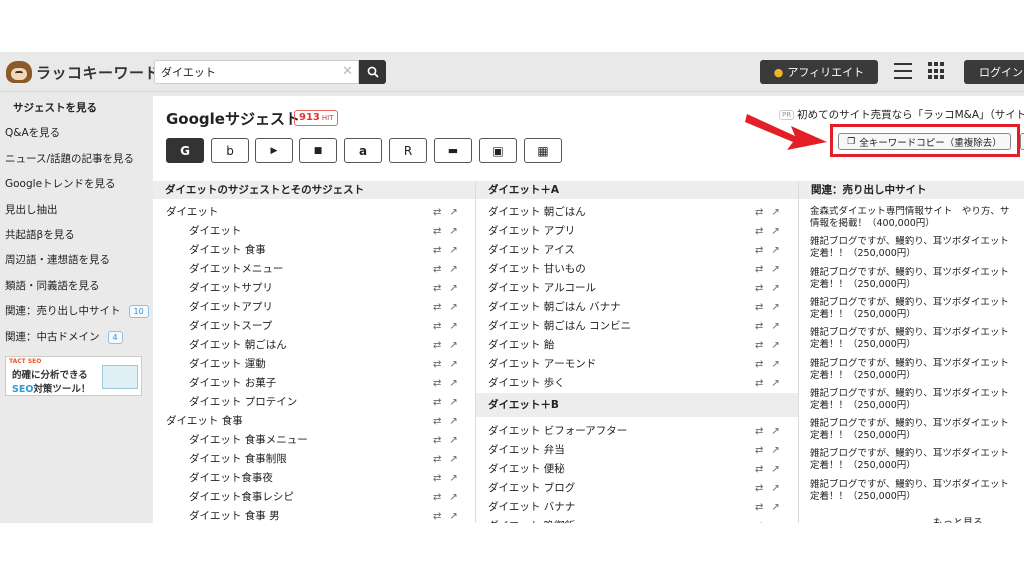  Describe the element at coordinates (77, 310) in the screenshot. I see `sidebar-item-sites-for-sale: 関連：売り出し中サイト 10` at that location.